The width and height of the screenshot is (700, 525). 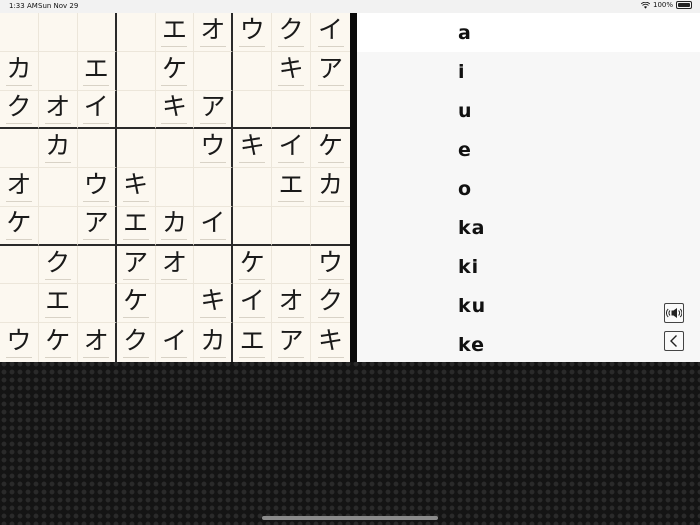 I want to click on cell-kana: イ, so click(x=96, y=109).